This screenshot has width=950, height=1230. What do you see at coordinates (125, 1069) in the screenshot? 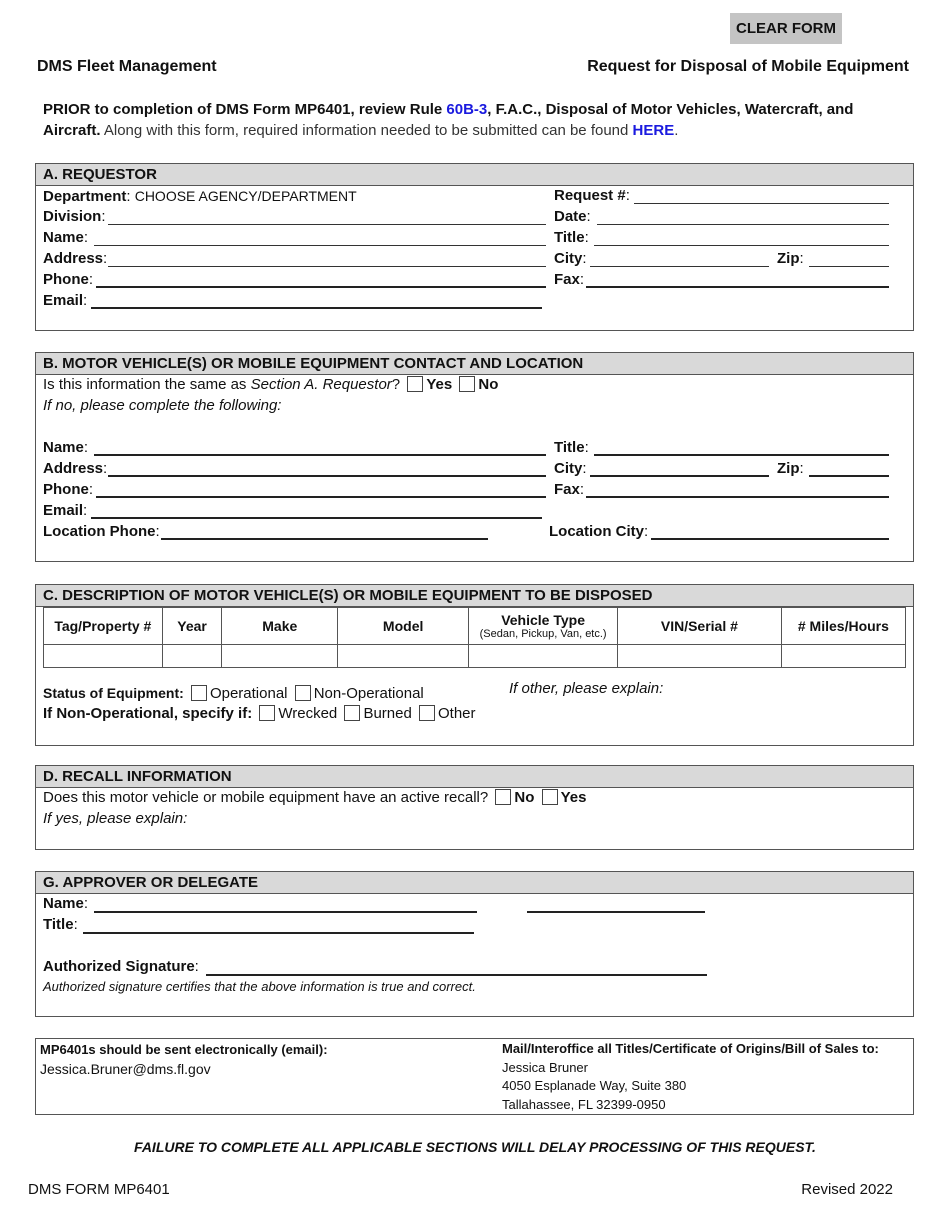
I see `submit-email: Jessica.Bruner@dms.fl.gov` at bounding box center [125, 1069].